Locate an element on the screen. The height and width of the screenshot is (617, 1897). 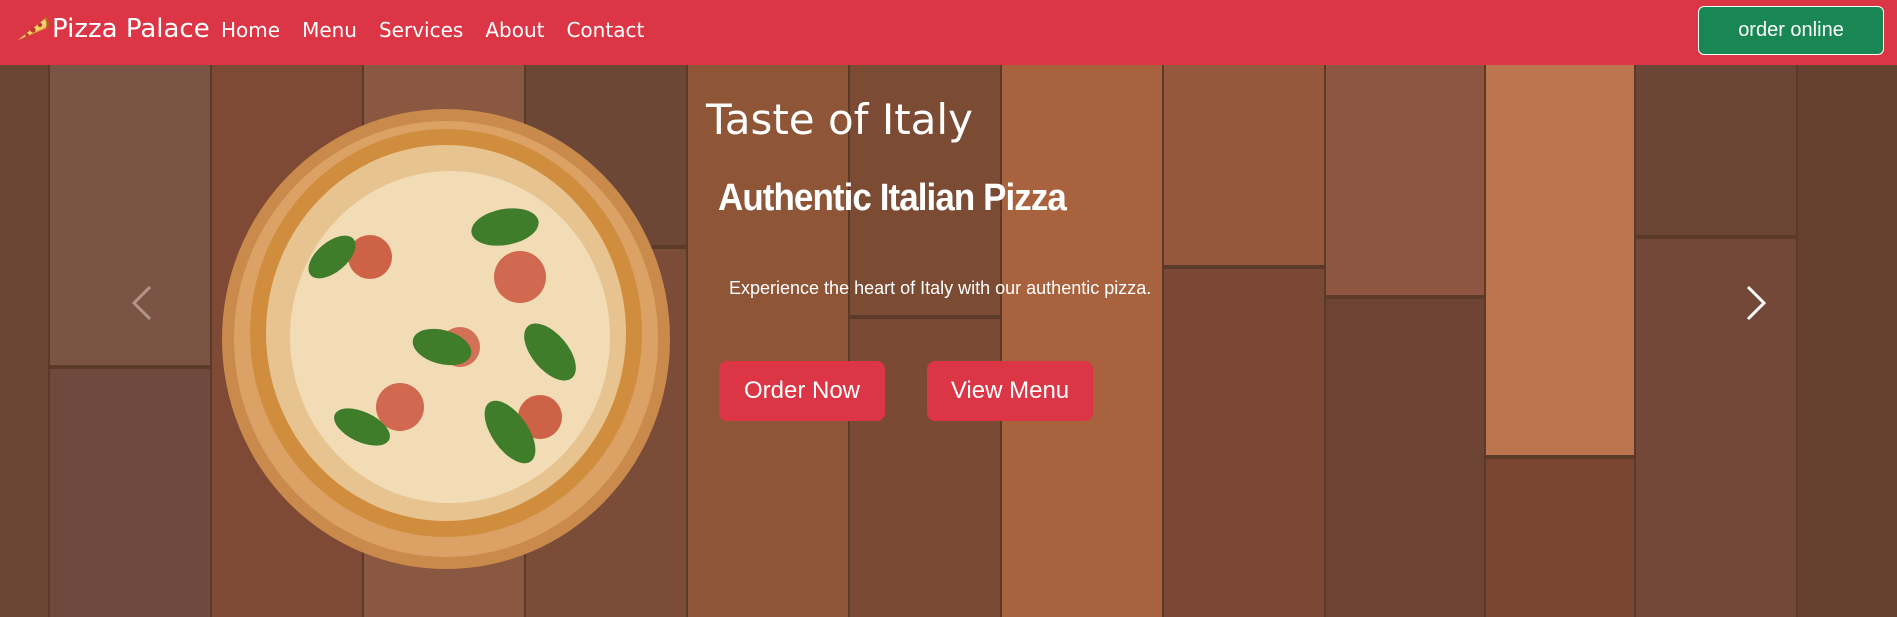
nav-services: Services is located at coordinates (421, 30).